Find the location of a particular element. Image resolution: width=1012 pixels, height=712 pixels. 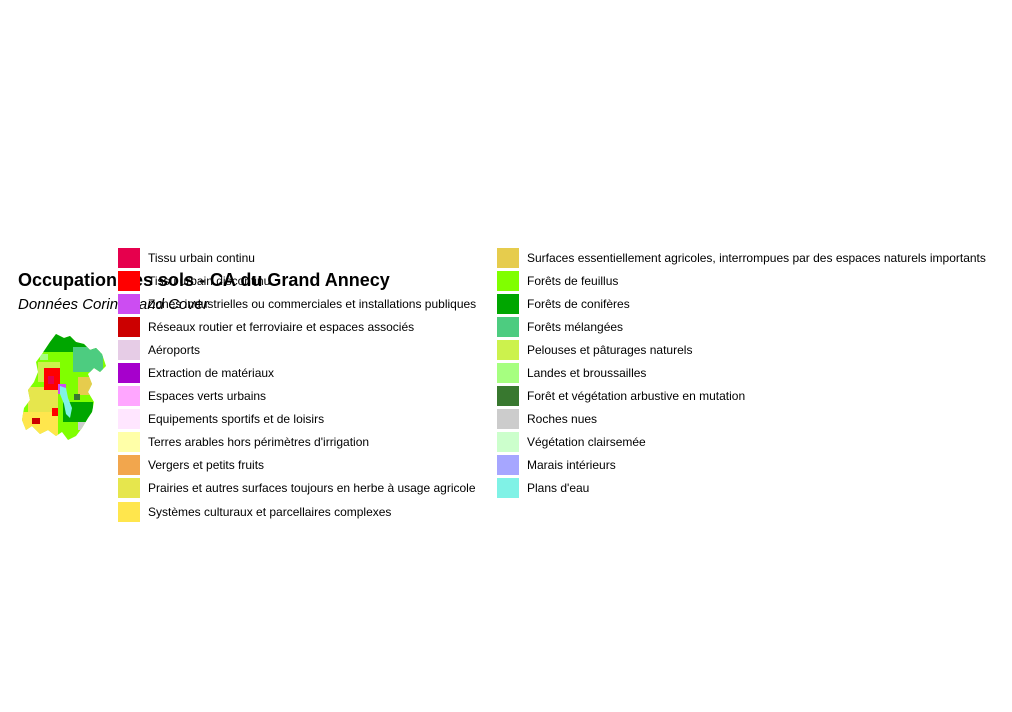

legend-label: Roches nues is located at coordinates (562, 419).